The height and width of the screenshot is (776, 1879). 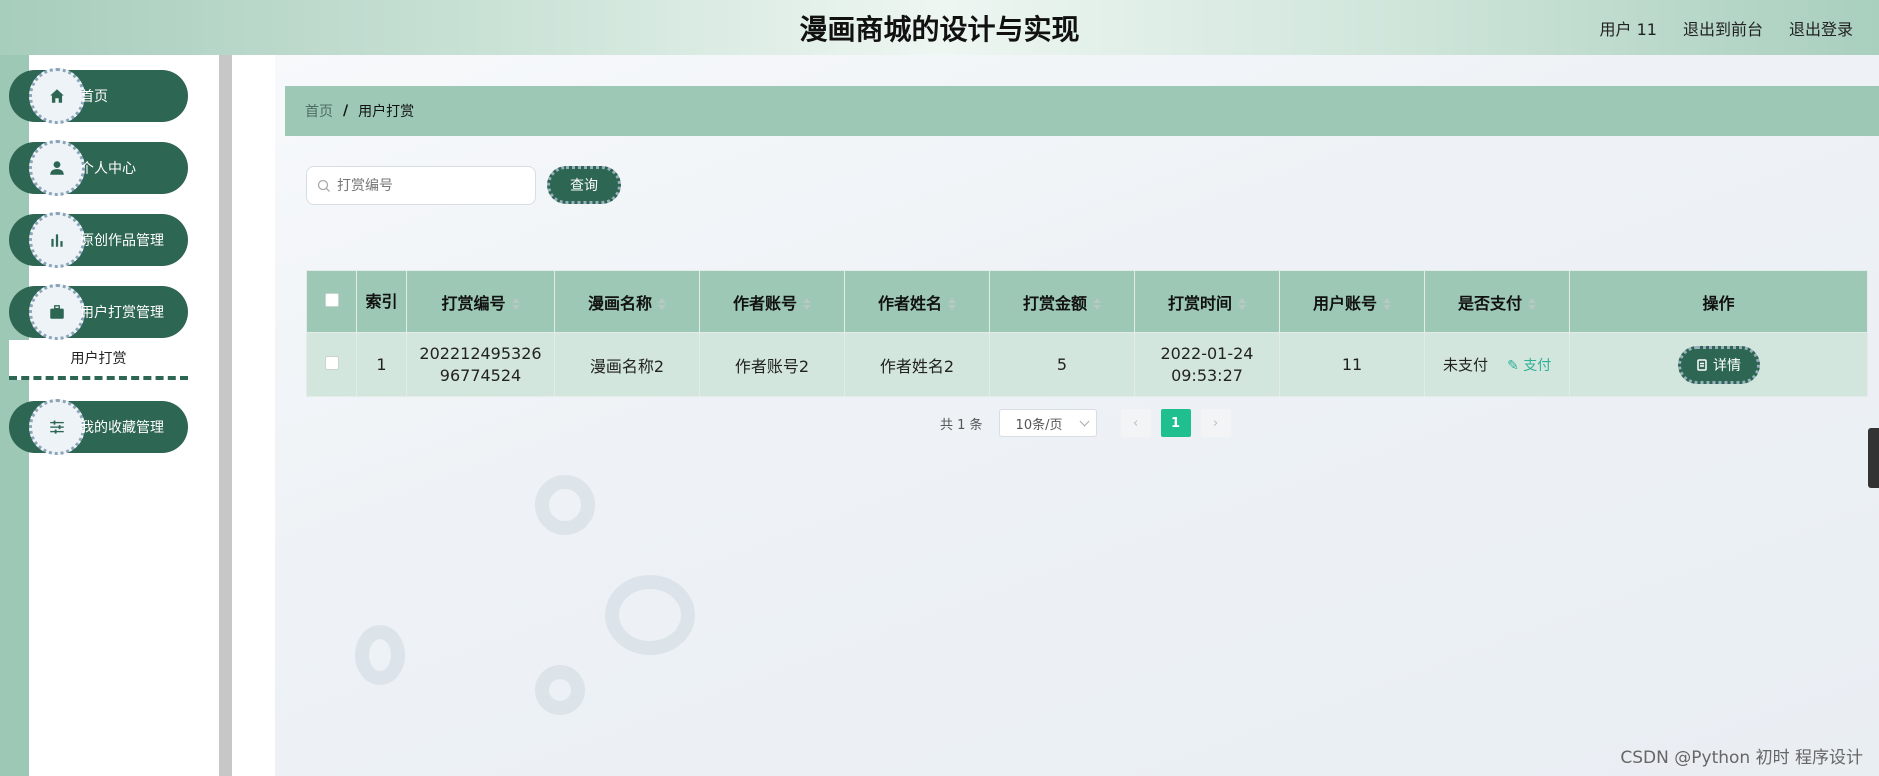 What do you see at coordinates (473, 303) in the screenshot?
I see `column-header-label: 打赏编号` at bounding box center [473, 303].